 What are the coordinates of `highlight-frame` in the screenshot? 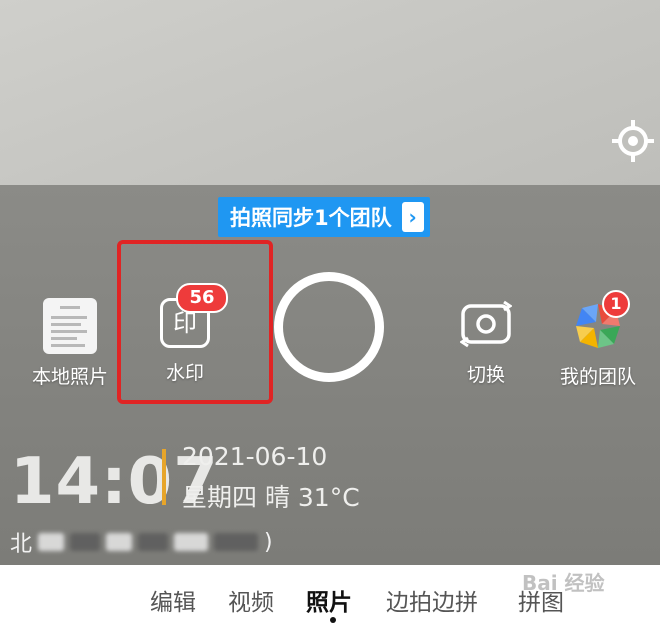 It's located at (195, 322).